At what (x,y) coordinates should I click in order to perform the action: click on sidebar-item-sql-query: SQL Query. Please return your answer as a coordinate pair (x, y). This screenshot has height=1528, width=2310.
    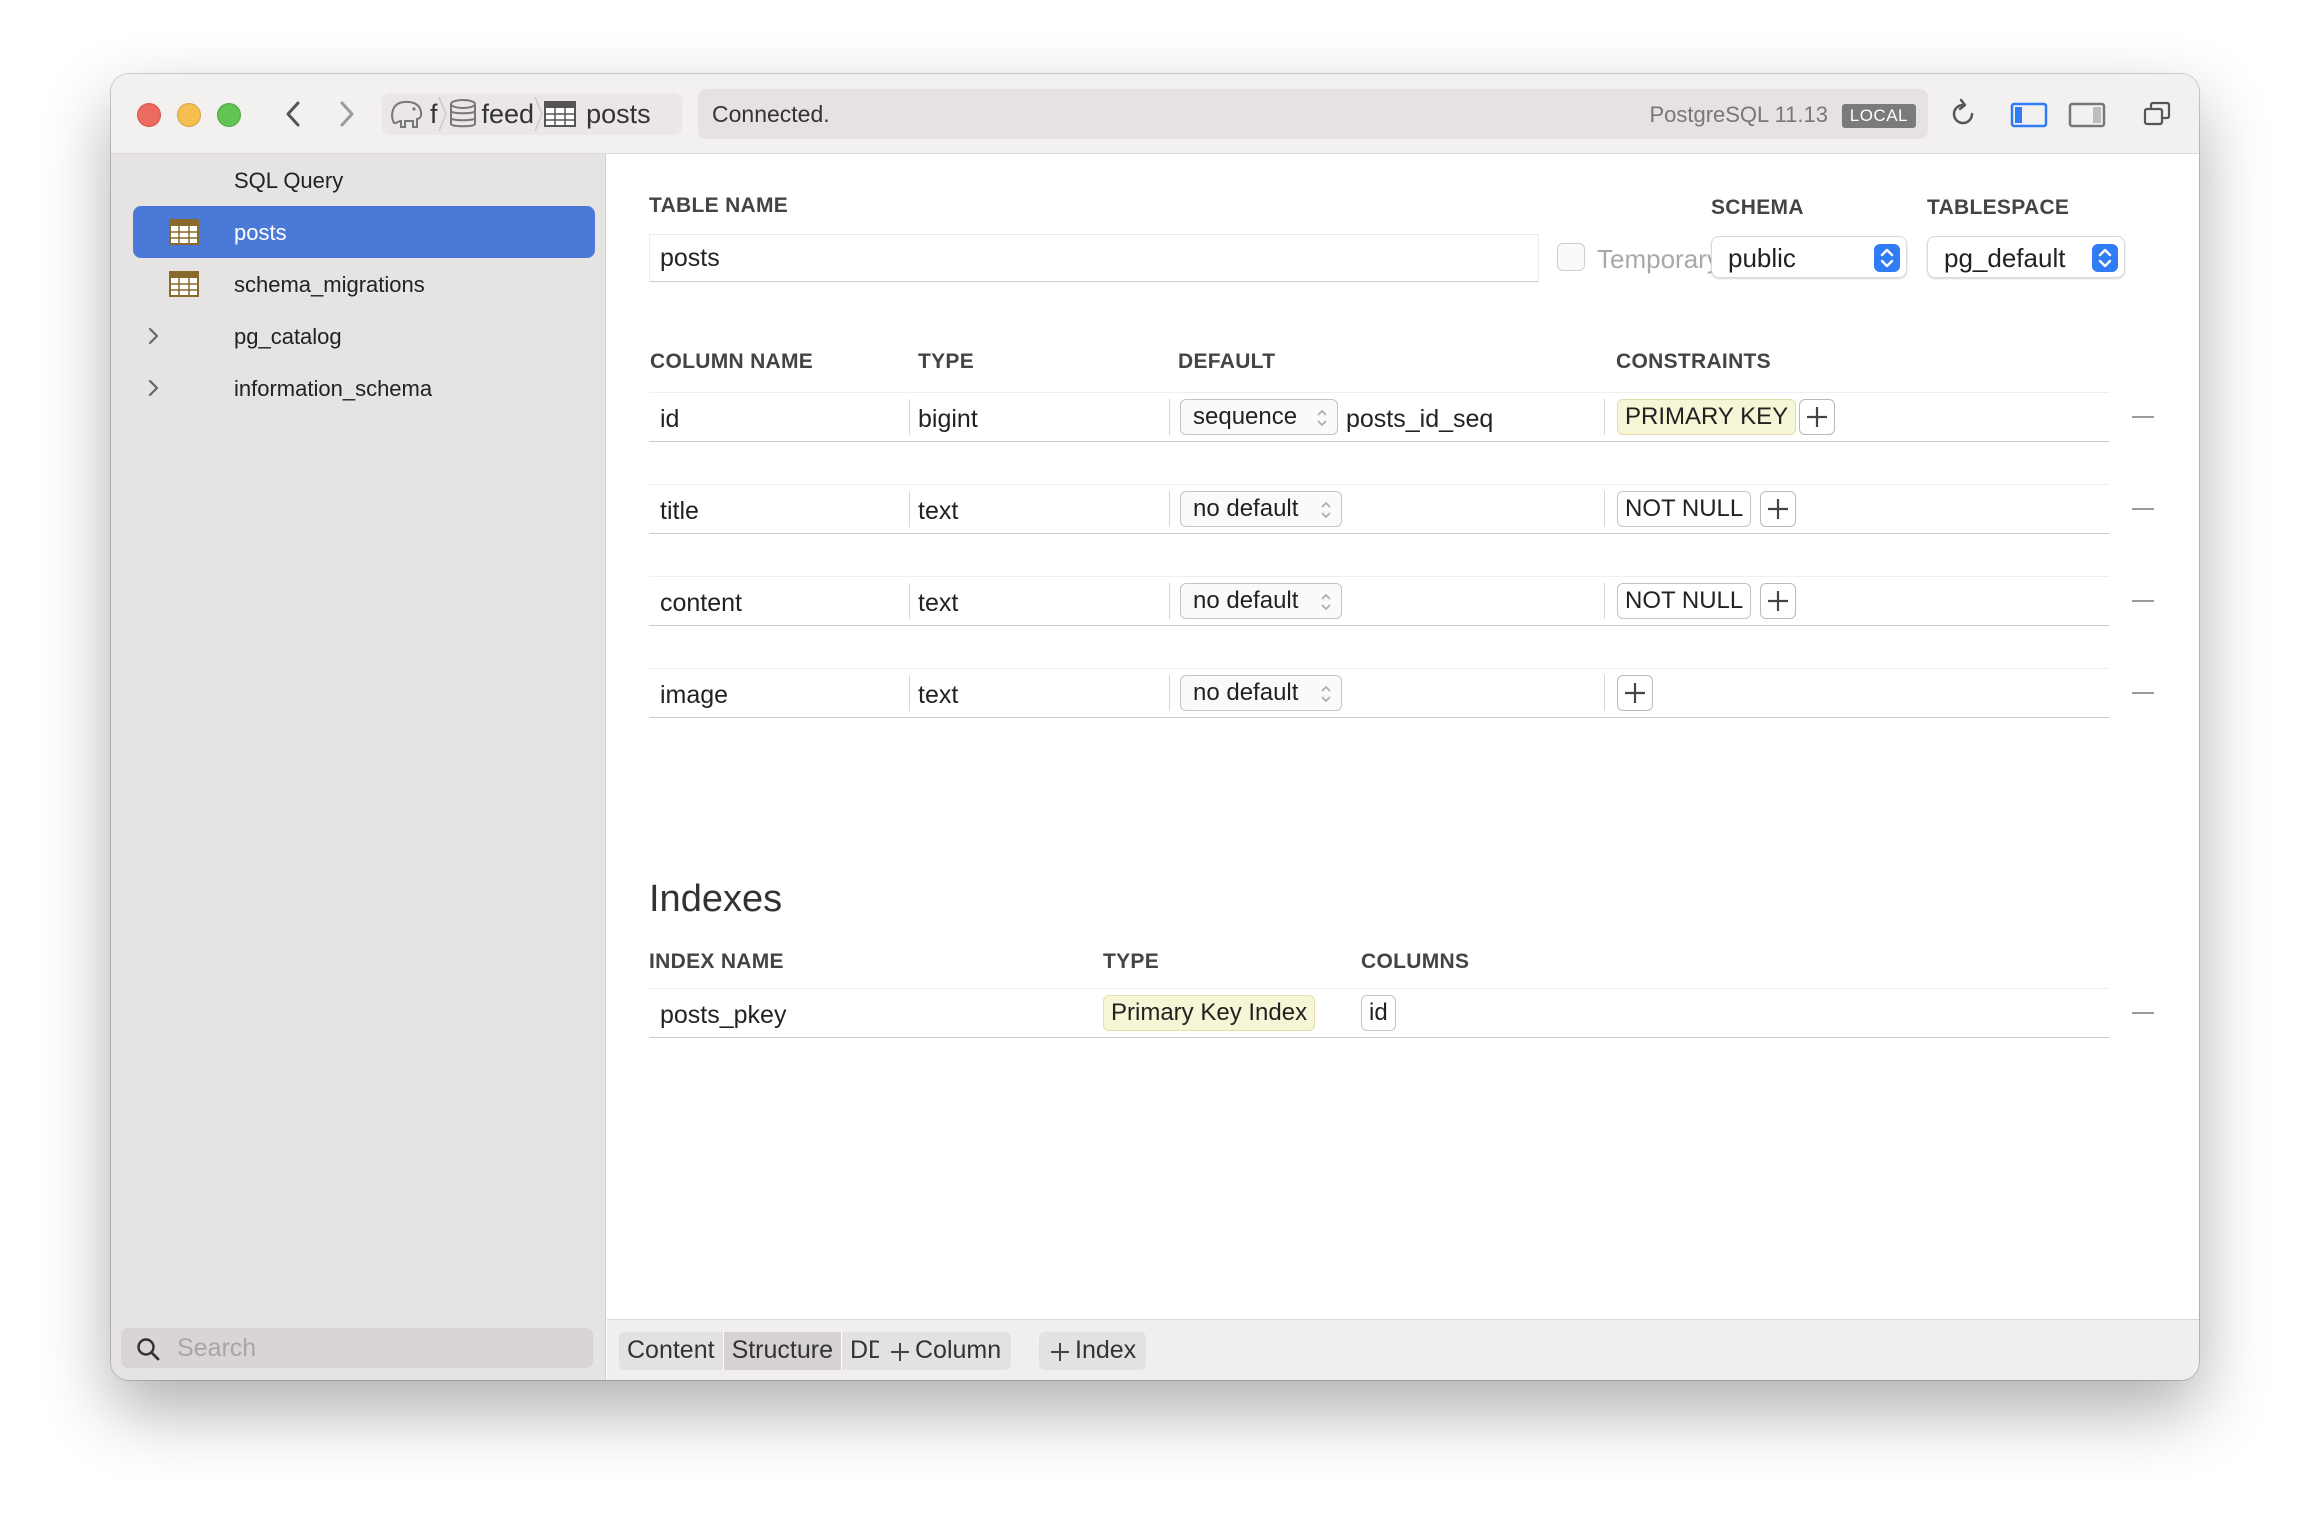
    Looking at the image, I should click on (364, 180).